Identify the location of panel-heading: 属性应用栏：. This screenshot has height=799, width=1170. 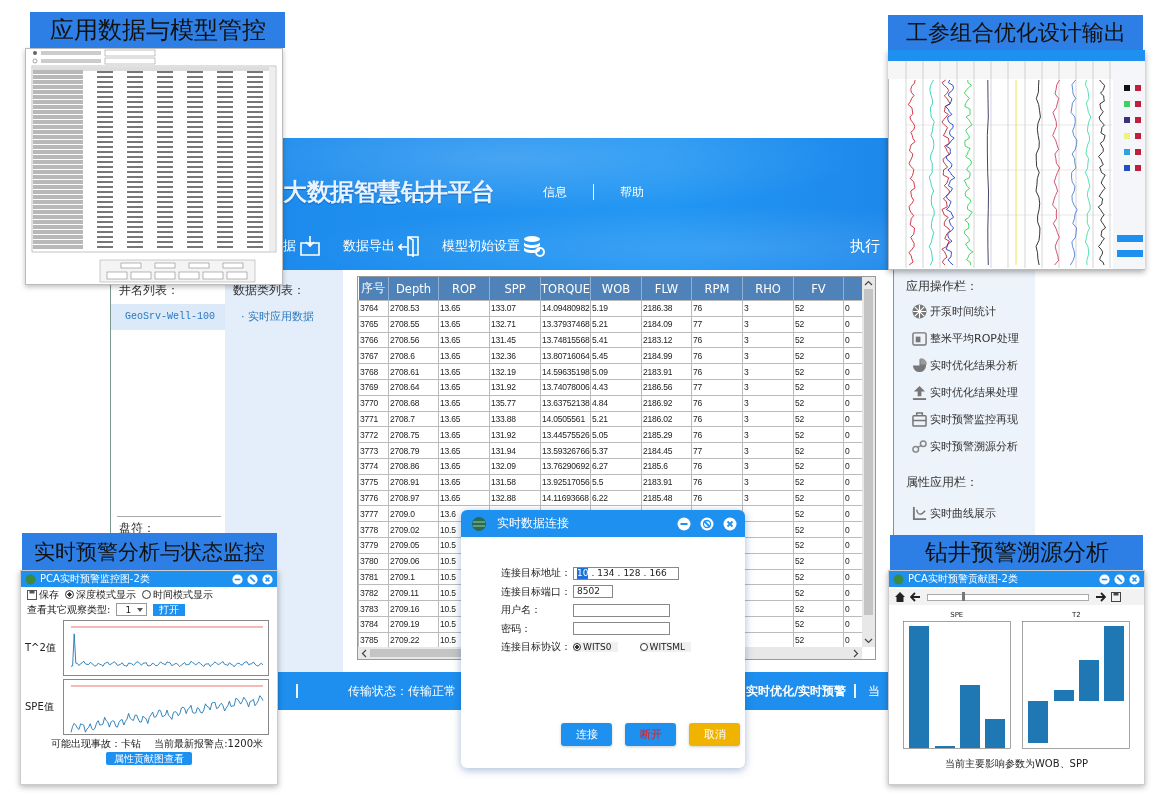
(942, 482).